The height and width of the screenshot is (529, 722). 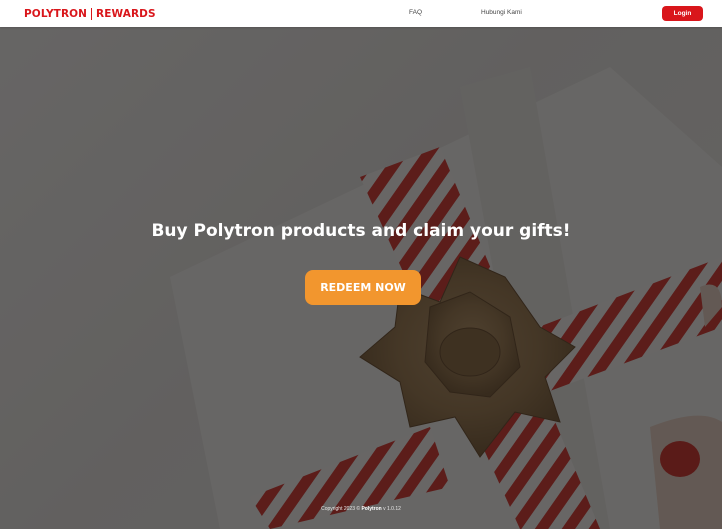 What do you see at coordinates (361, 13) in the screenshot?
I see `top-navbar: POLYTRON REWARDS FAQ Hubungi Kami Login` at bounding box center [361, 13].